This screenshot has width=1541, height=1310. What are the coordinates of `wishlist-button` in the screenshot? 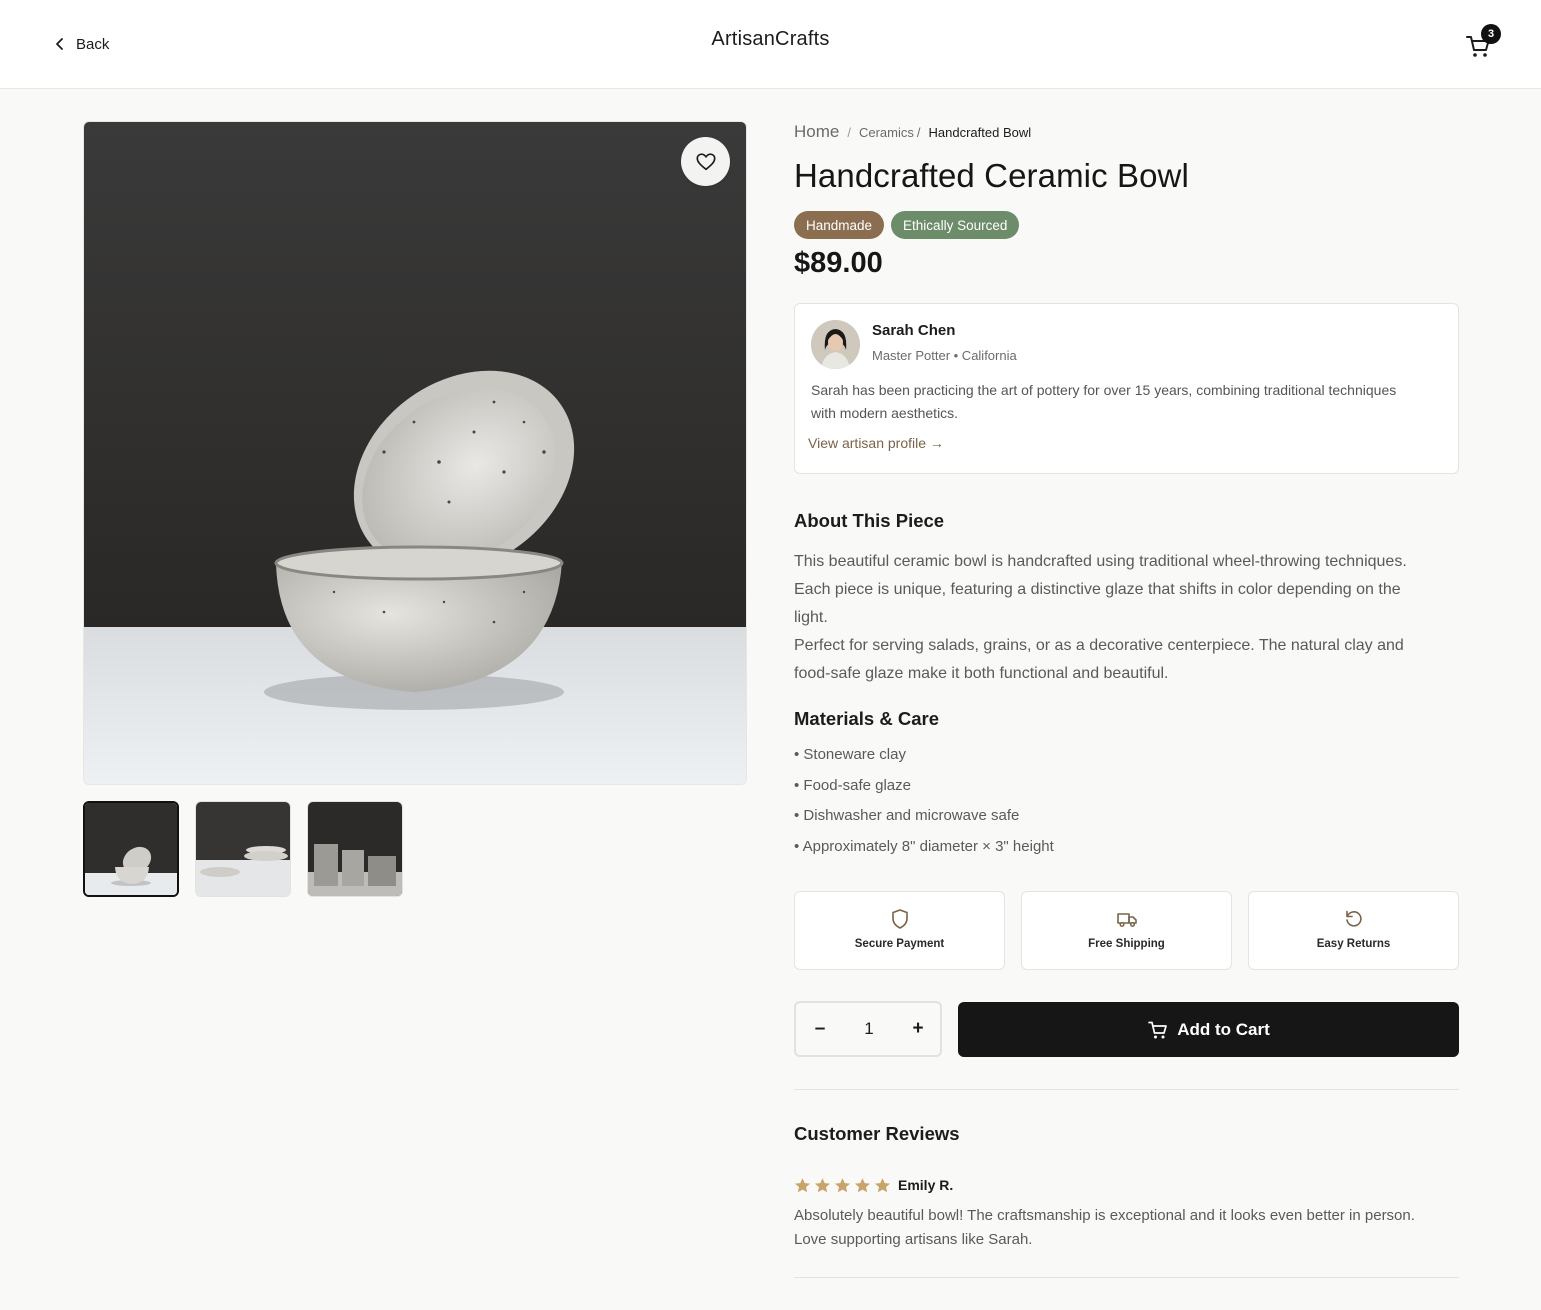 It's located at (705, 161).